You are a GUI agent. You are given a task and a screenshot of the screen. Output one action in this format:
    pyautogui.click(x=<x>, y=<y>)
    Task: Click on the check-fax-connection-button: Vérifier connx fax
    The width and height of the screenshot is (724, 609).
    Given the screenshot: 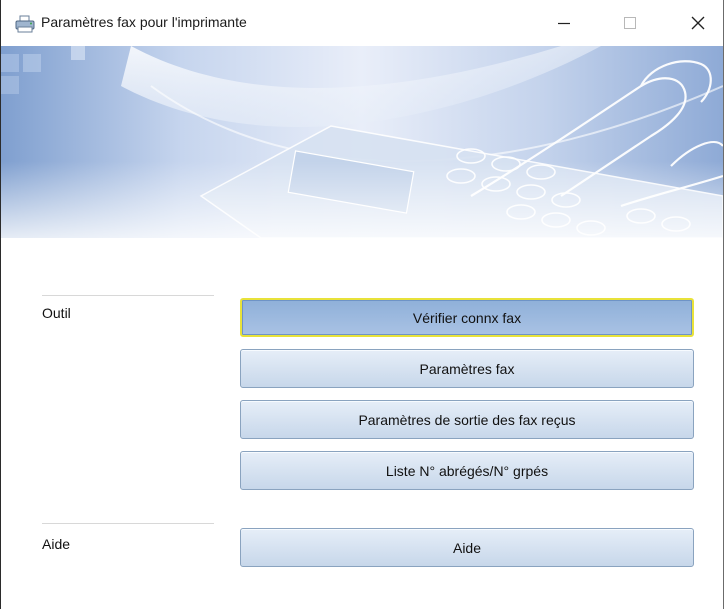 What is the action you would take?
    pyautogui.click(x=467, y=317)
    